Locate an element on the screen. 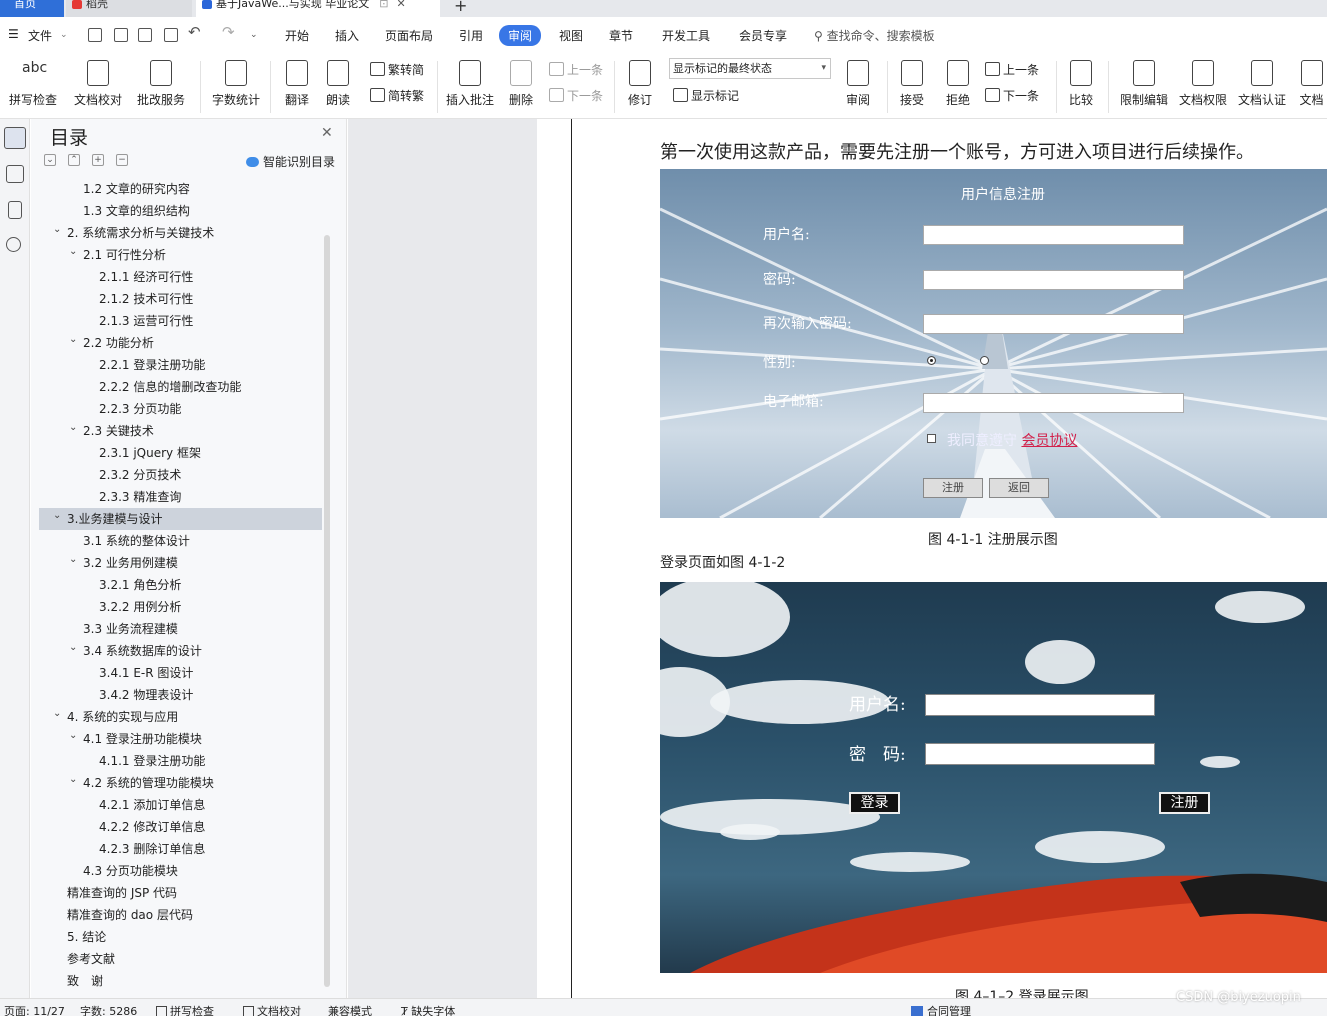  word-count-indicator: 字数: 5286 is located at coordinates (108, 1009).